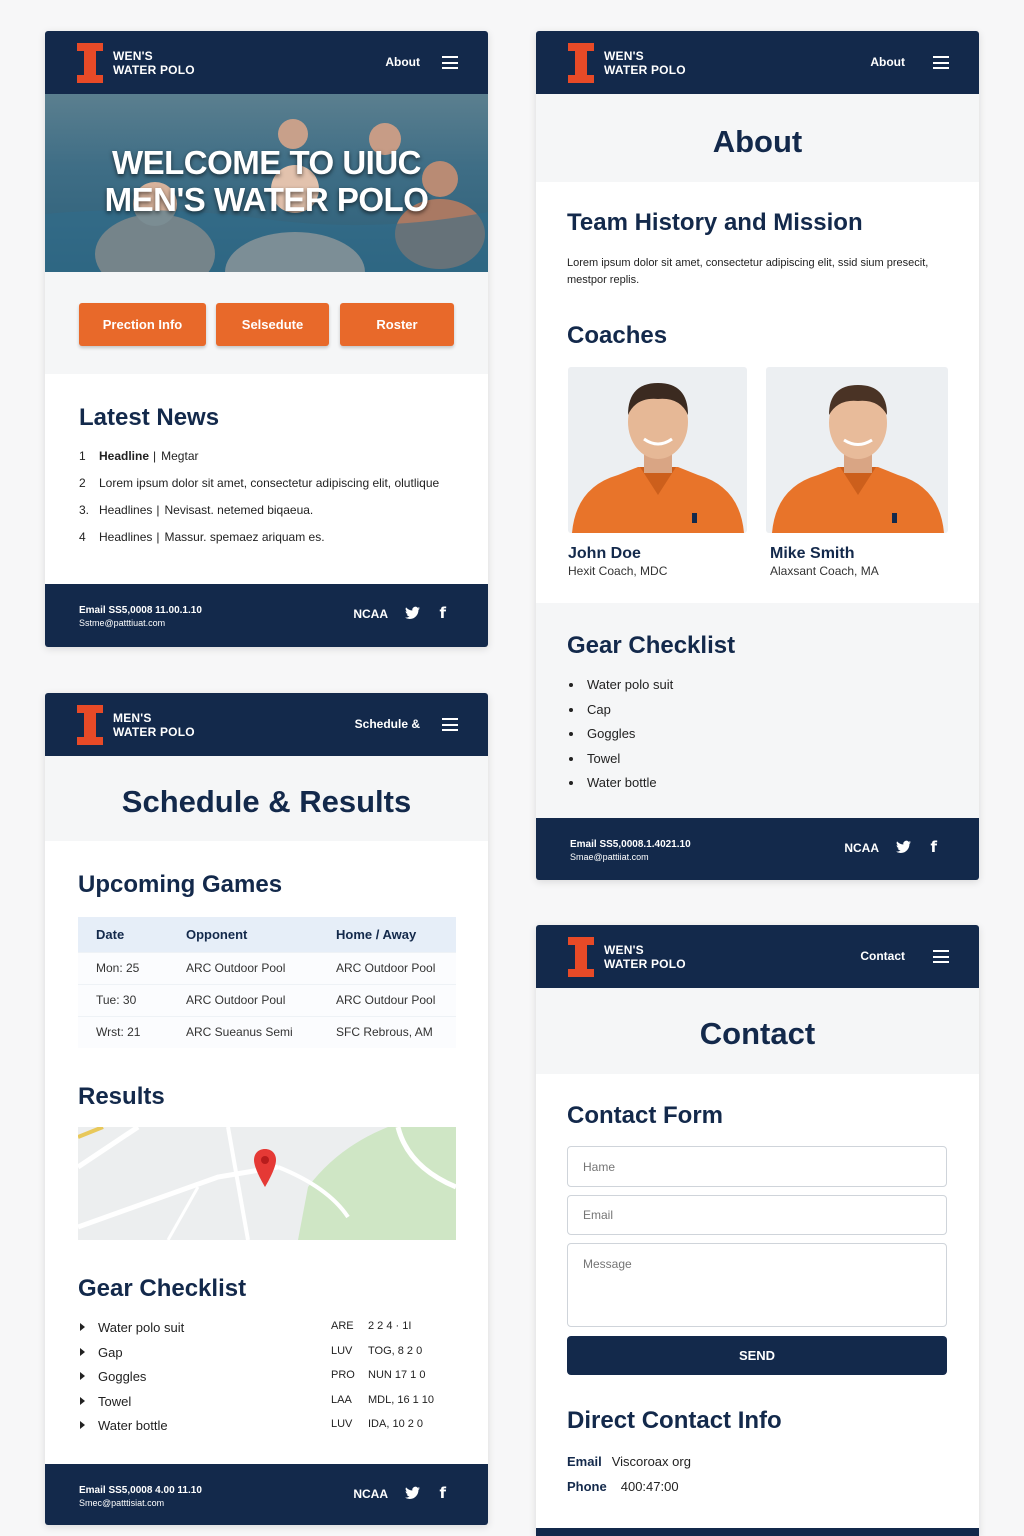 This screenshot has width=1024, height=1536. What do you see at coordinates (757, 1532) in the screenshot?
I see `site-footer` at bounding box center [757, 1532].